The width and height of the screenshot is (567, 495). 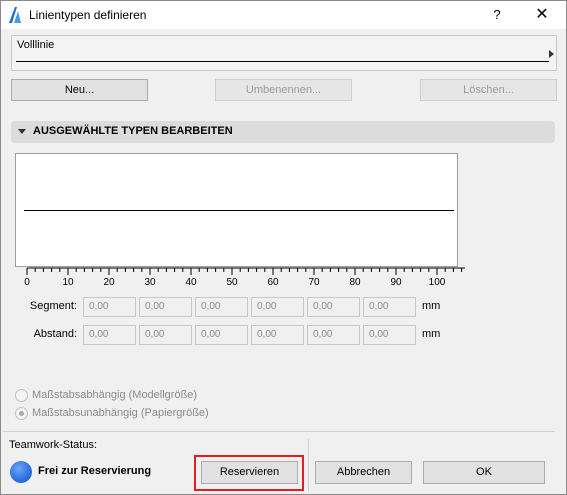 What do you see at coordinates (279, 431) in the screenshot?
I see `footer-divider` at bounding box center [279, 431].